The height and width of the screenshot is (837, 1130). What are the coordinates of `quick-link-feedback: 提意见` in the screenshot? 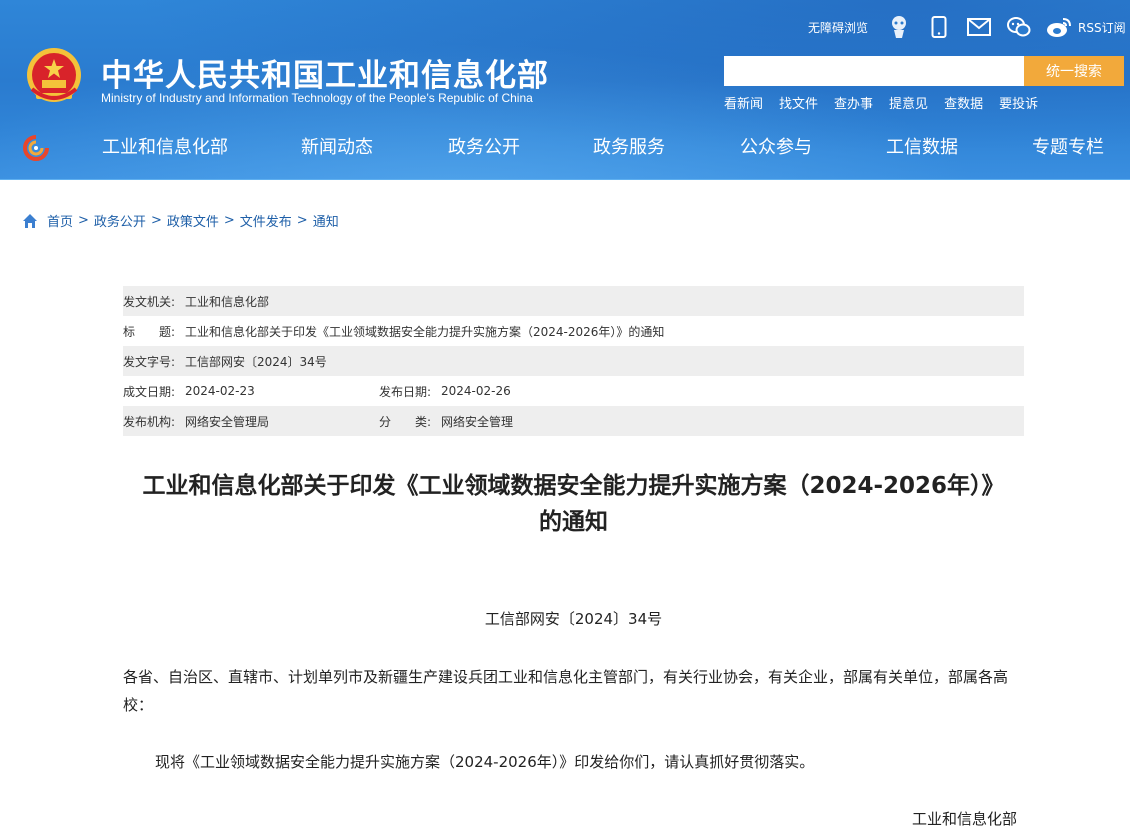 It's located at (908, 102).